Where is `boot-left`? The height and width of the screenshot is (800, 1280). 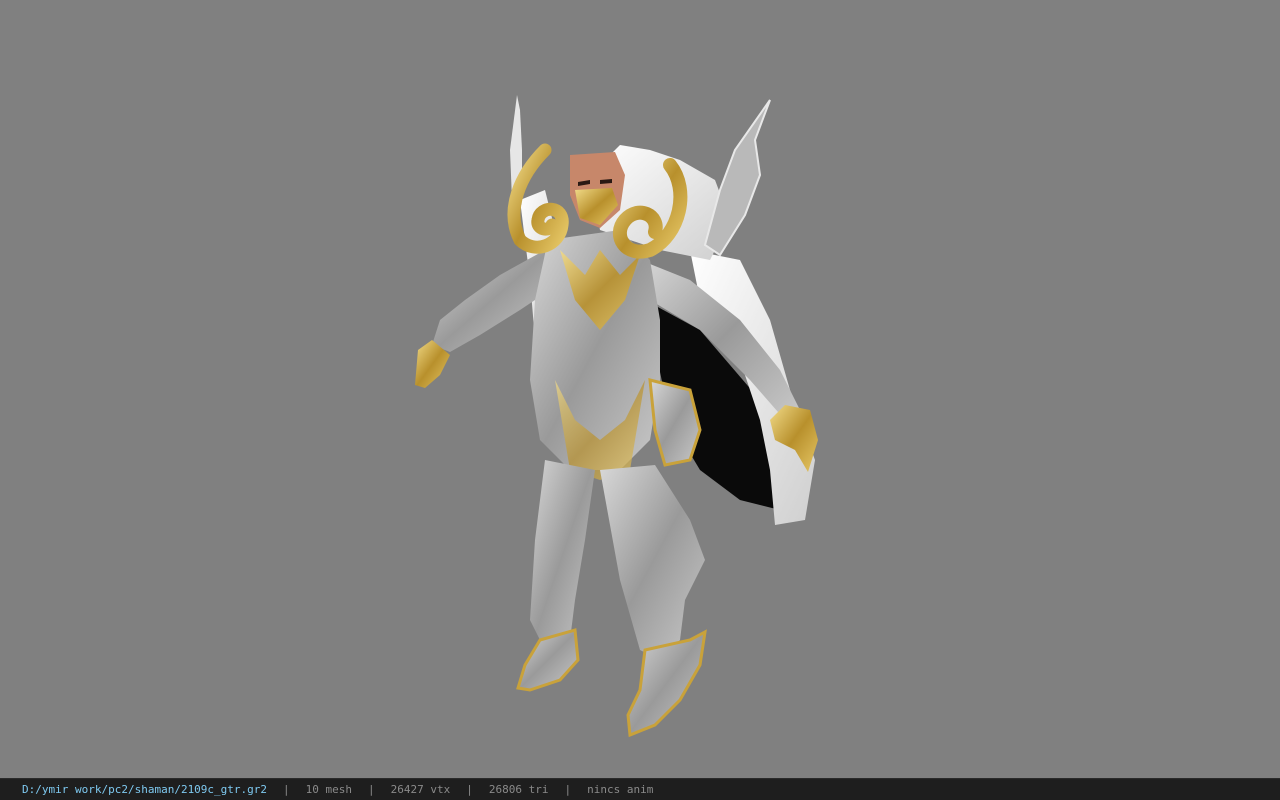 boot-left is located at coordinates (548, 660).